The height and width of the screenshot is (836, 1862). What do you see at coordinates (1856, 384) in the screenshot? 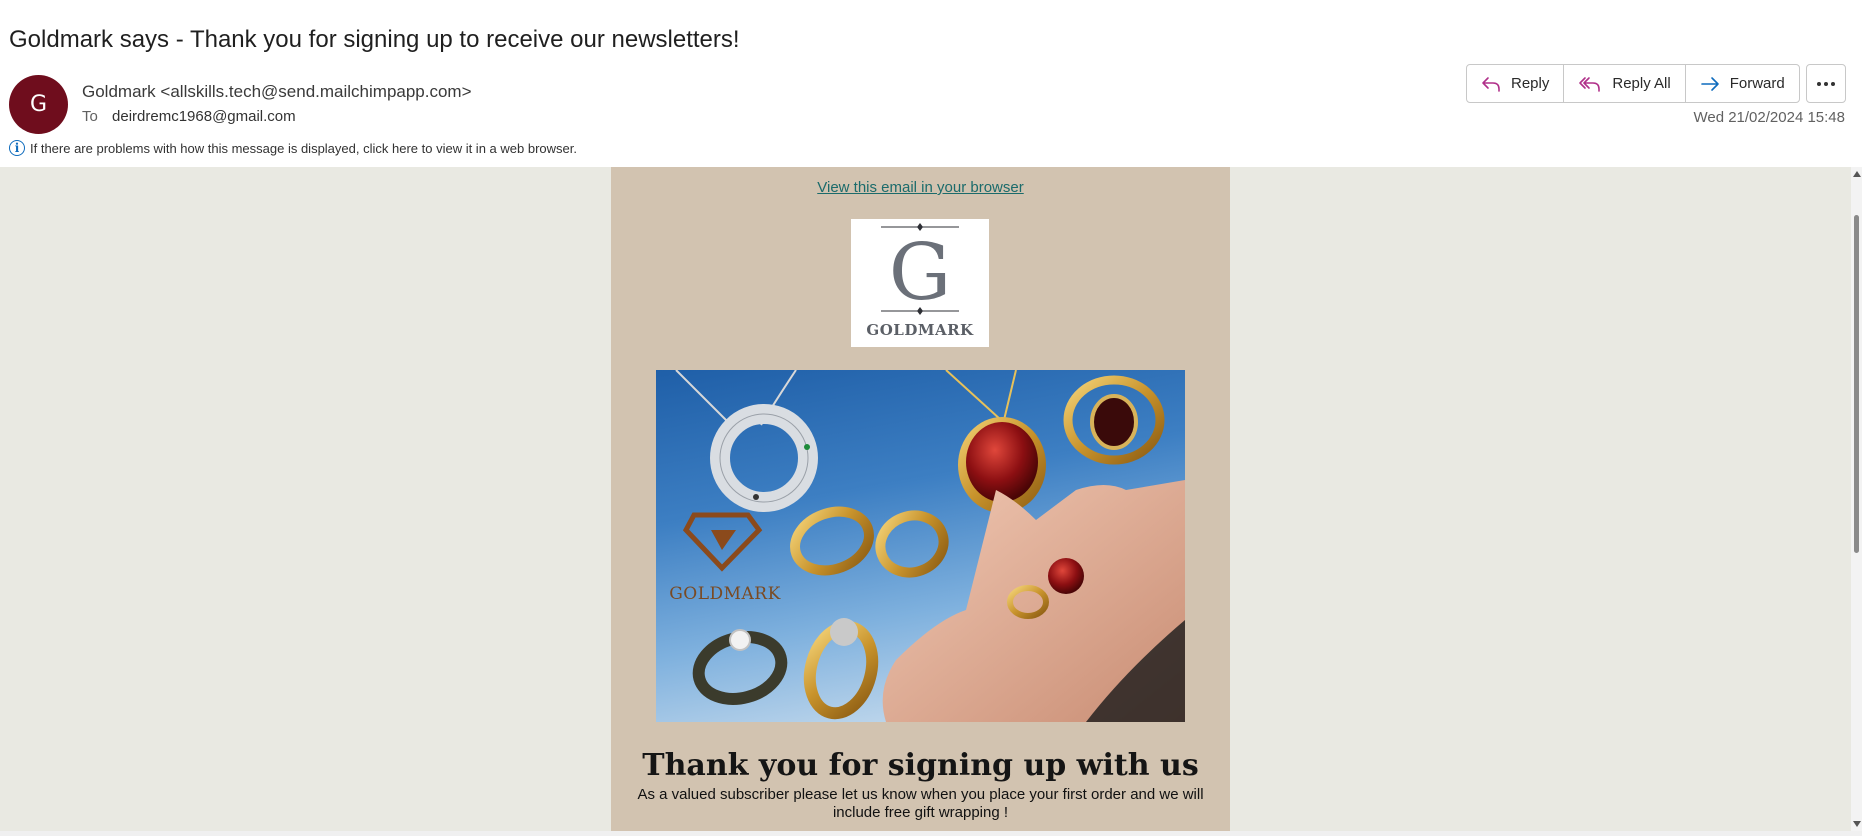
I see `scroll-thumb` at bounding box center [1856, 384].